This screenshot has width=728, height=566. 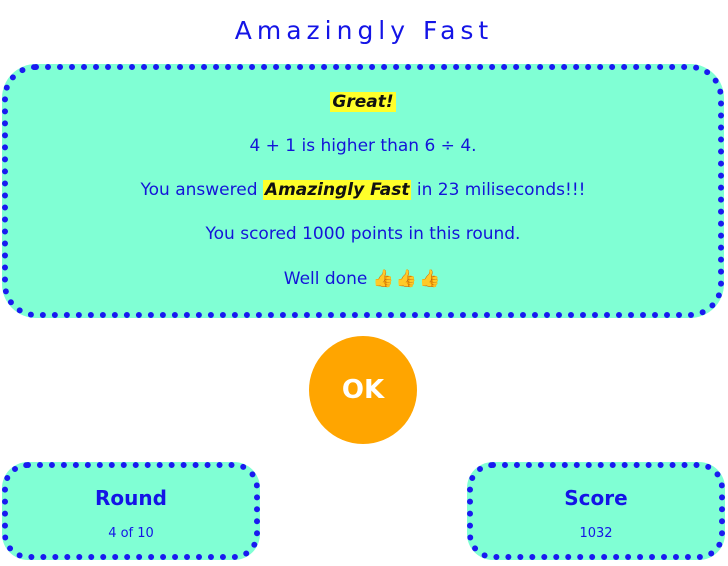 I want to click on praise-text: Well done, so click(x=328, y=279).